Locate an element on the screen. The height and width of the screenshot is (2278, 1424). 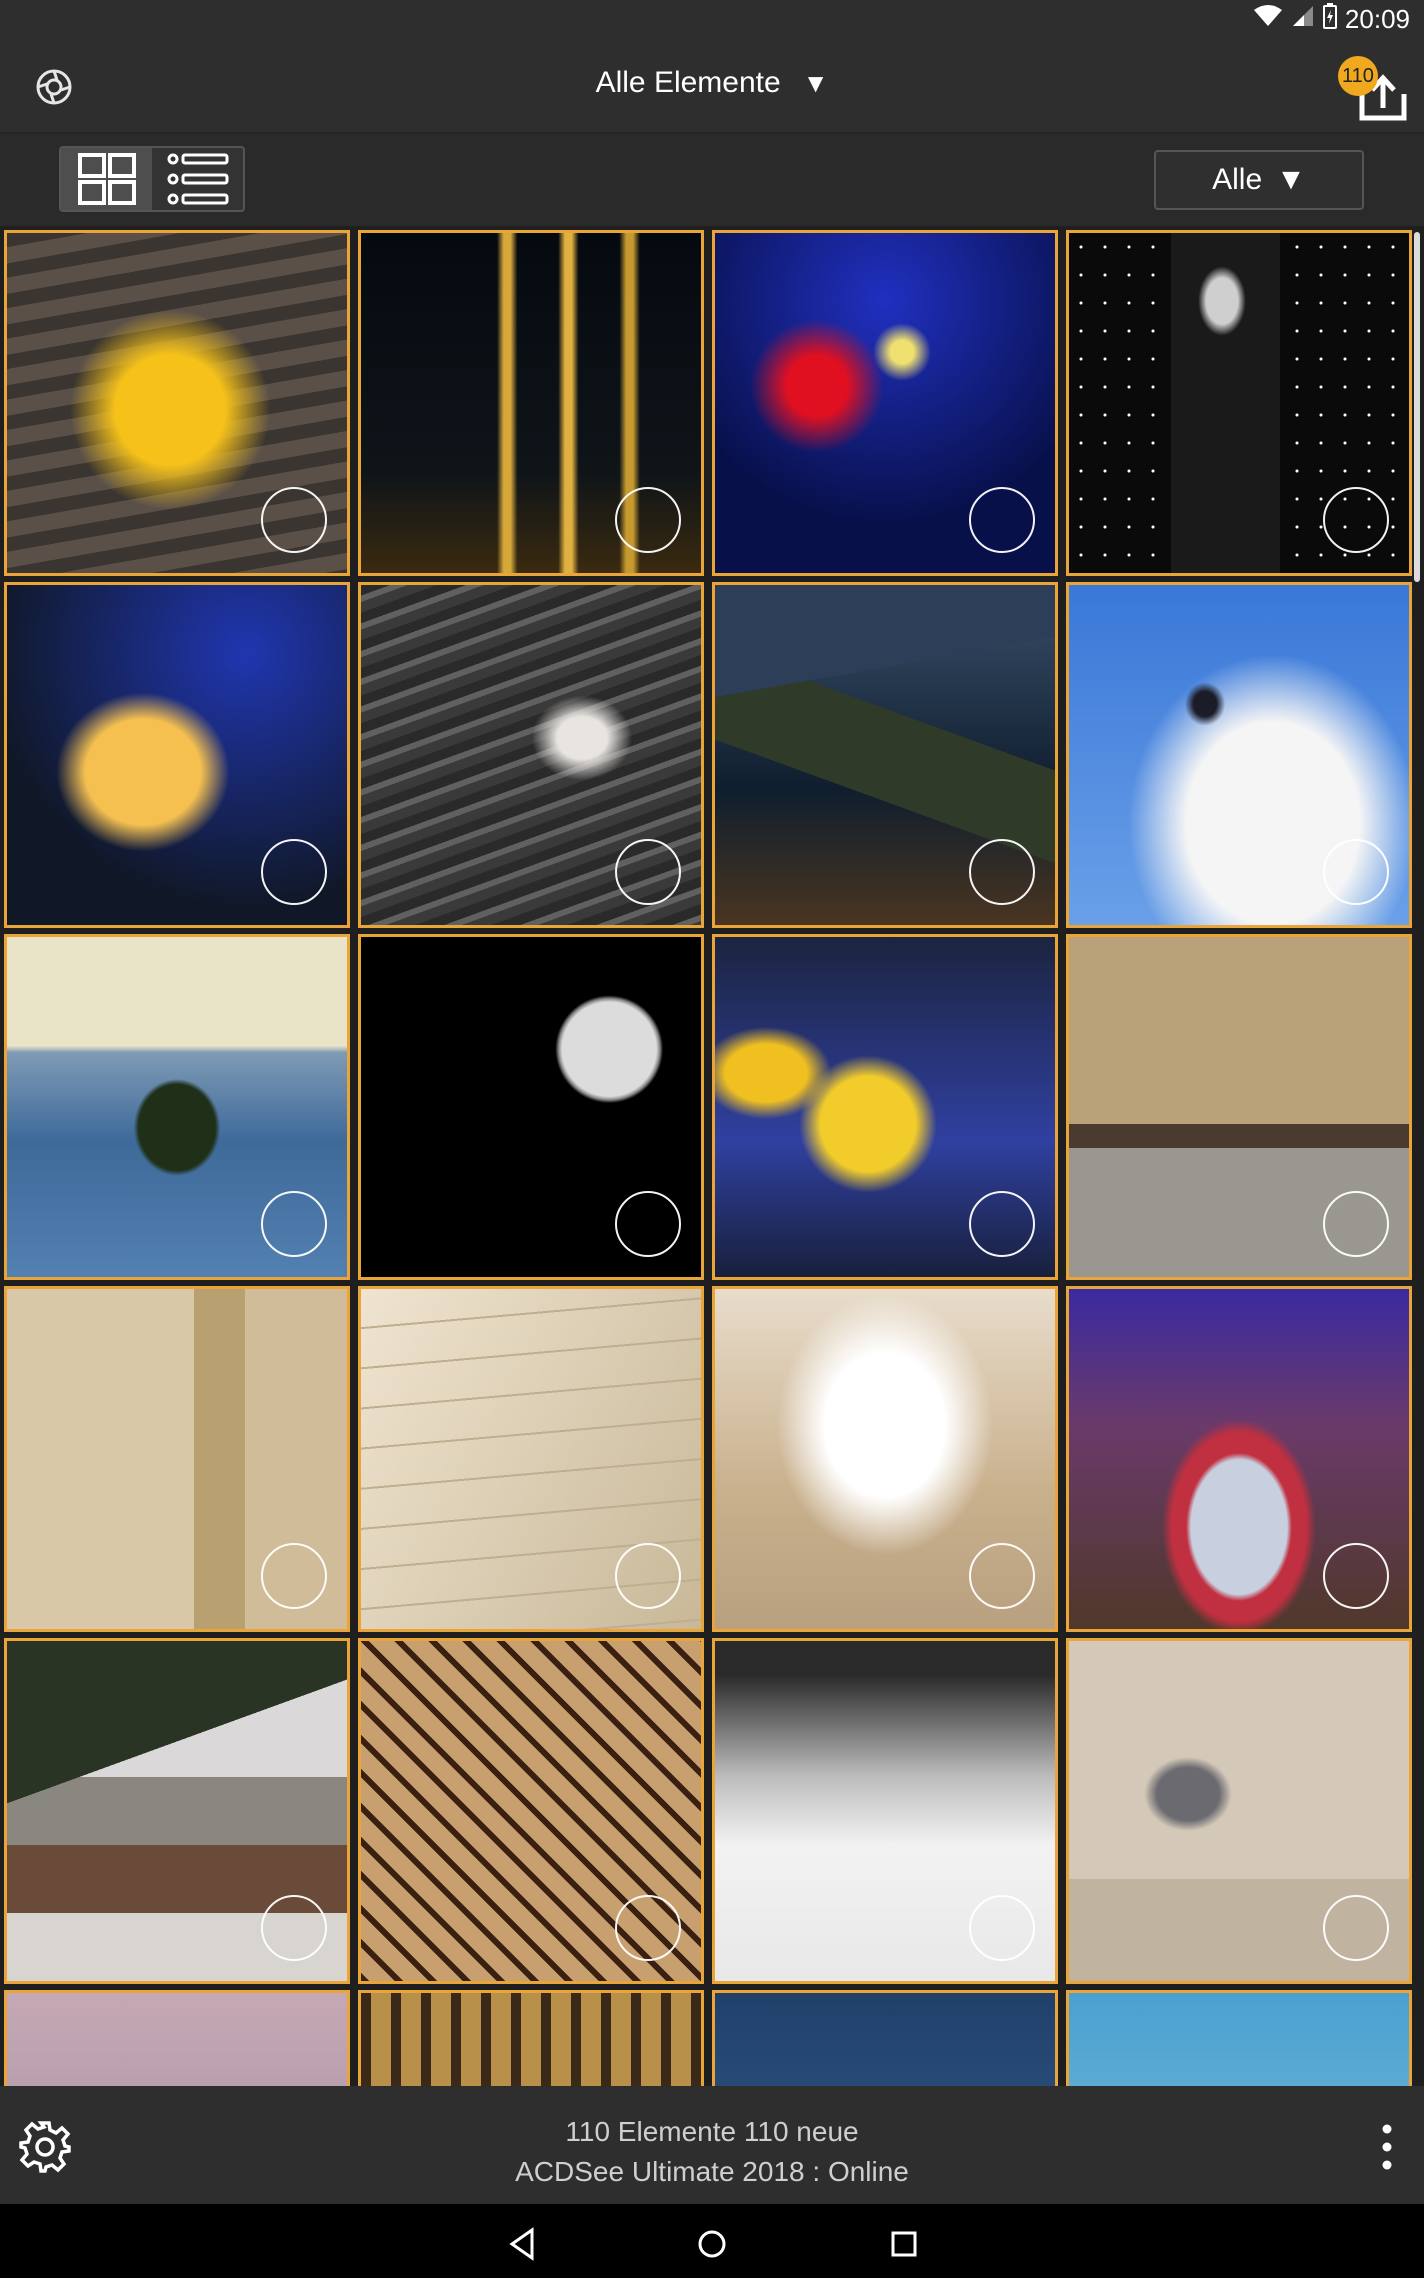
export-button: 110 is located at coordinates (1372, 92).